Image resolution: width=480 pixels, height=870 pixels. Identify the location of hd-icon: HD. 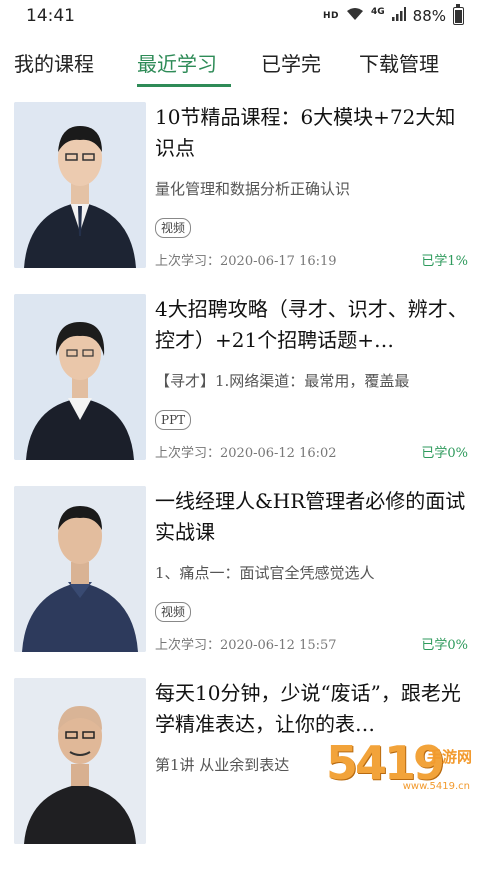
(330, 16).